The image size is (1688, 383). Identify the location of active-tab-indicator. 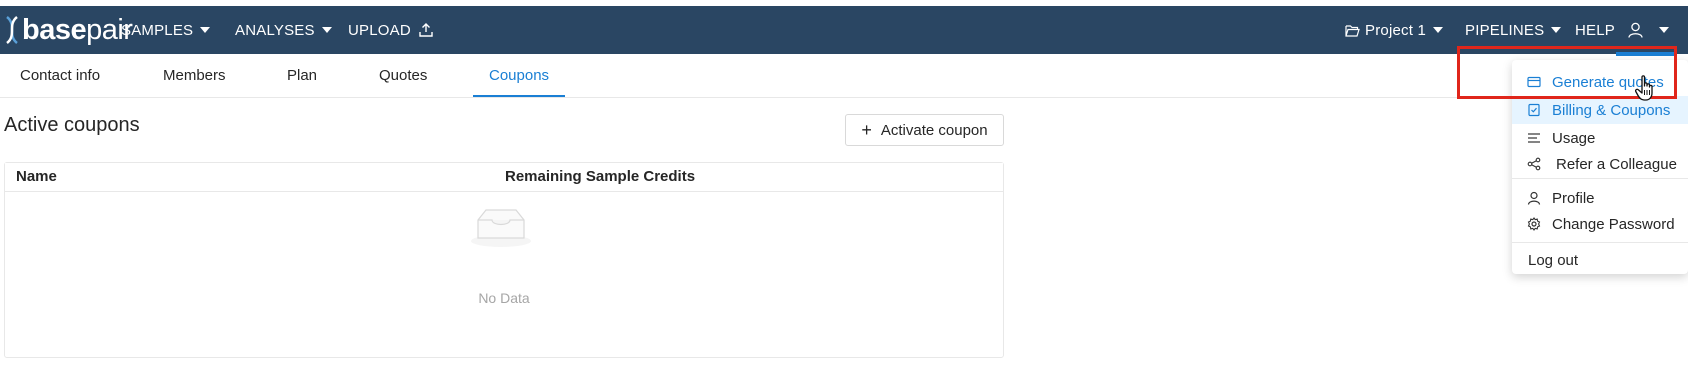
(519, 96).